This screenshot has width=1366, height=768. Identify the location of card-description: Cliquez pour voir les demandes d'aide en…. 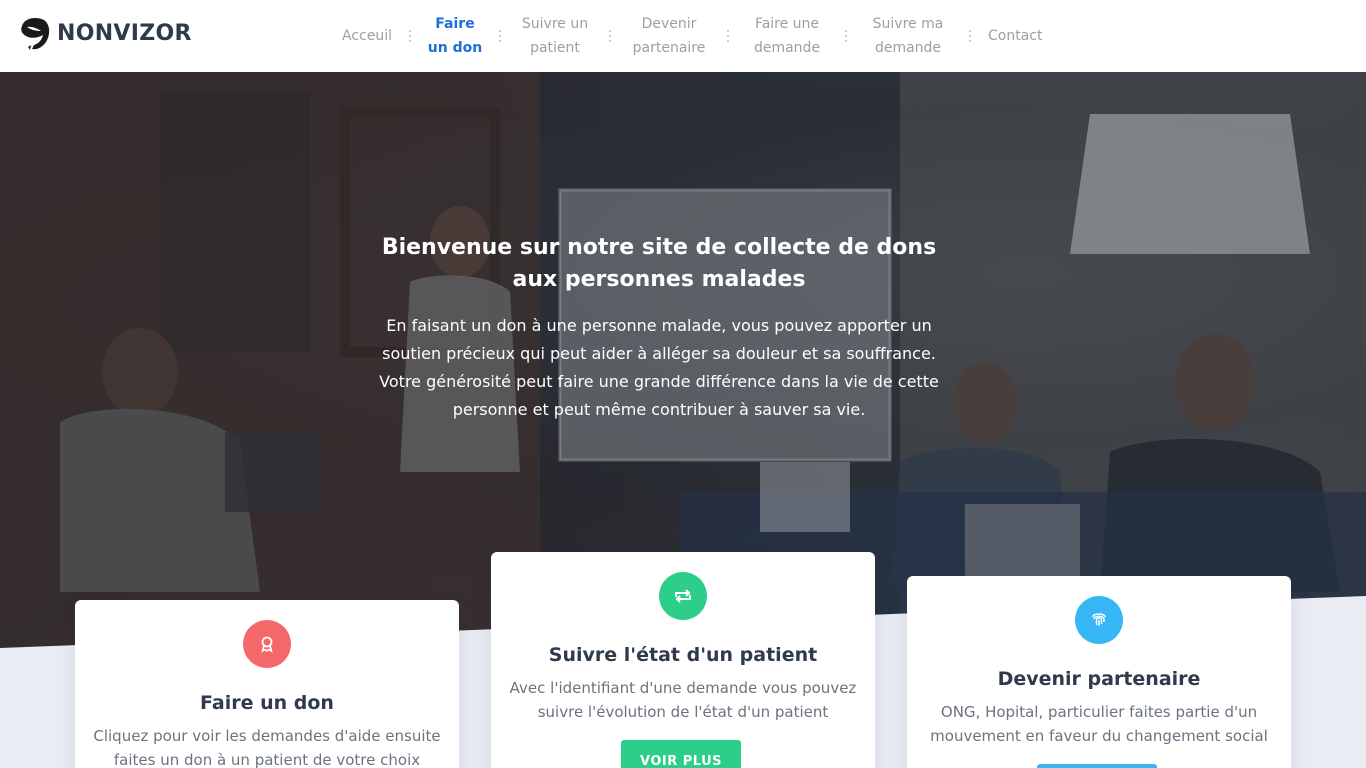
(267, 747).